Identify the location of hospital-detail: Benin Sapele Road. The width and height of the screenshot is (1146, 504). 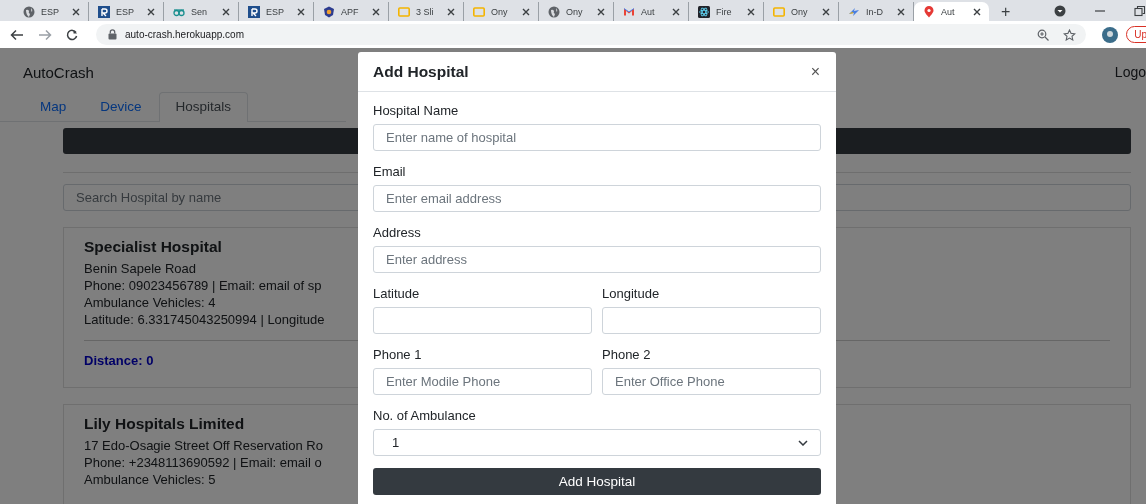
(140, 268).